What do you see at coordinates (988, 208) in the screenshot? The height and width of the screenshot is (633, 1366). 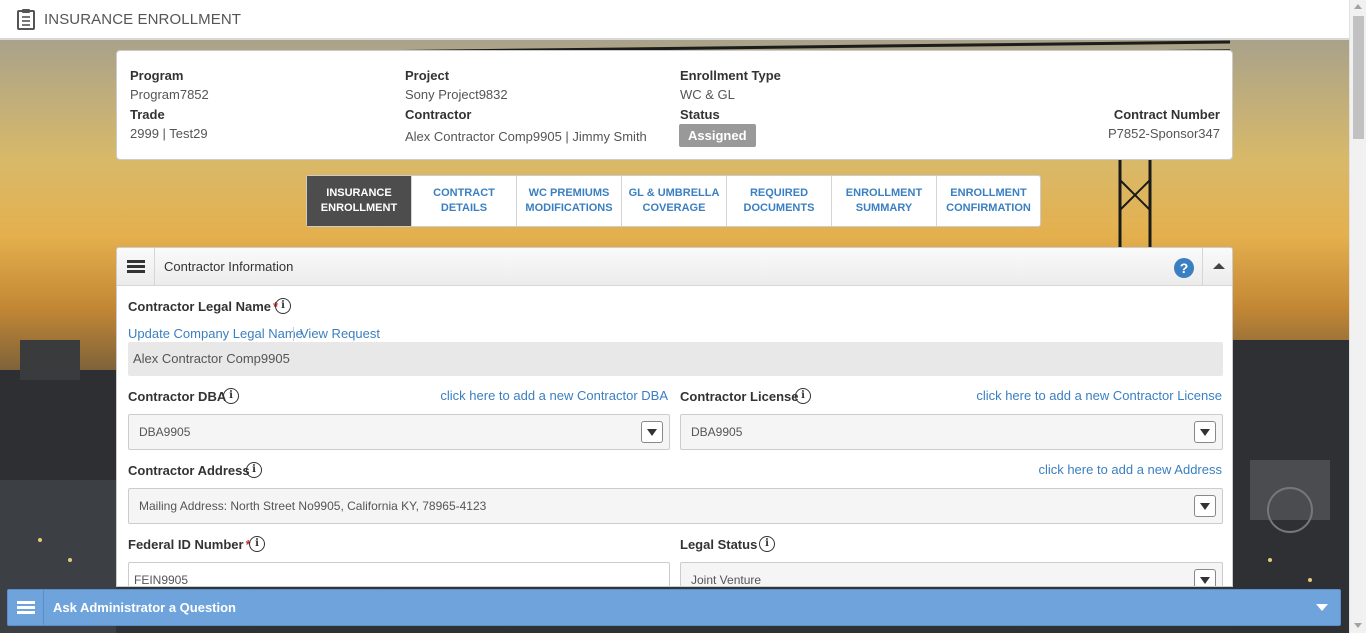 I see `tab-label-line2: CONFIRMATION` at bounding box center [988, 208].